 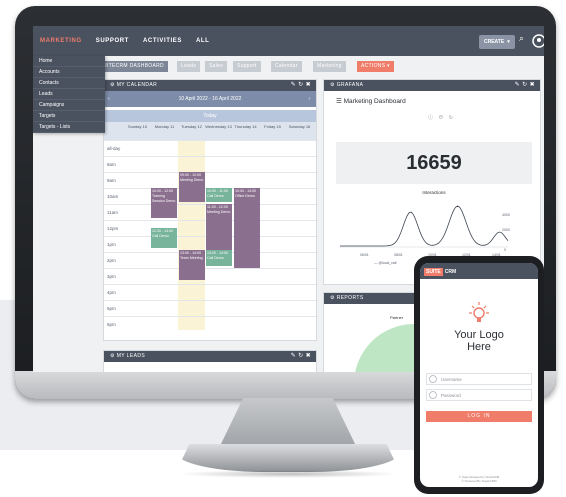 What do you see at coordinates (299, 126) in the screenshot?
I see `day-header: Saturday 16` at bounding box center [299, 126].